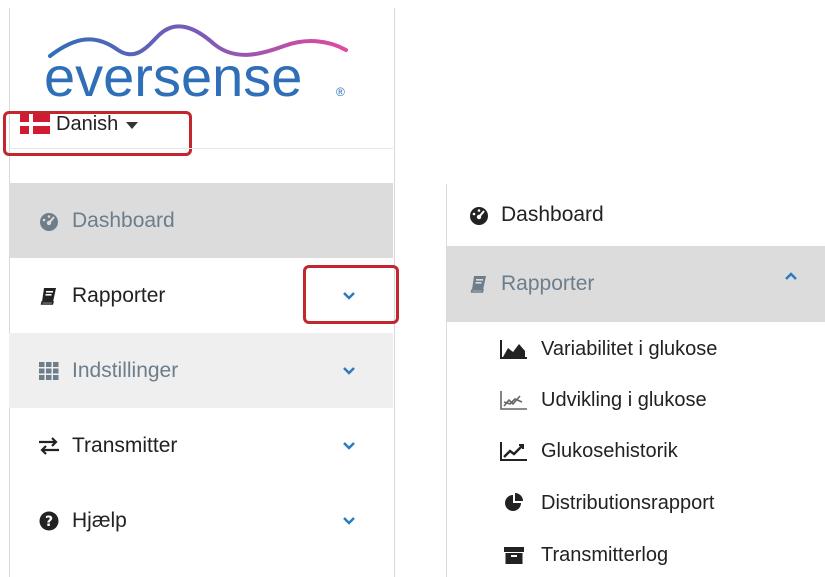 The width and height of the screenshot is (825, 577). Describe the element at coordinates (173, 74) in the screenshot. I see `logo-wordmark: eversense` at that location.